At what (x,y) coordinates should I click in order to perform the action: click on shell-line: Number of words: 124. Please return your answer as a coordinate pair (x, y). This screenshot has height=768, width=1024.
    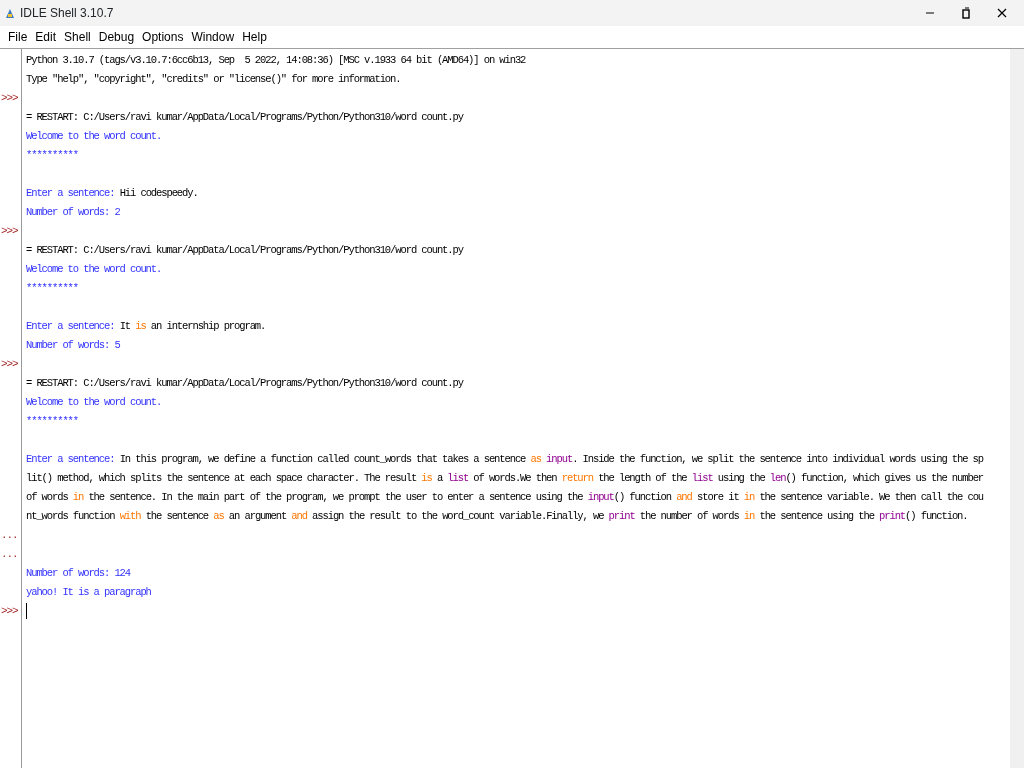
    Looking at the image, I should click on (78, 573).